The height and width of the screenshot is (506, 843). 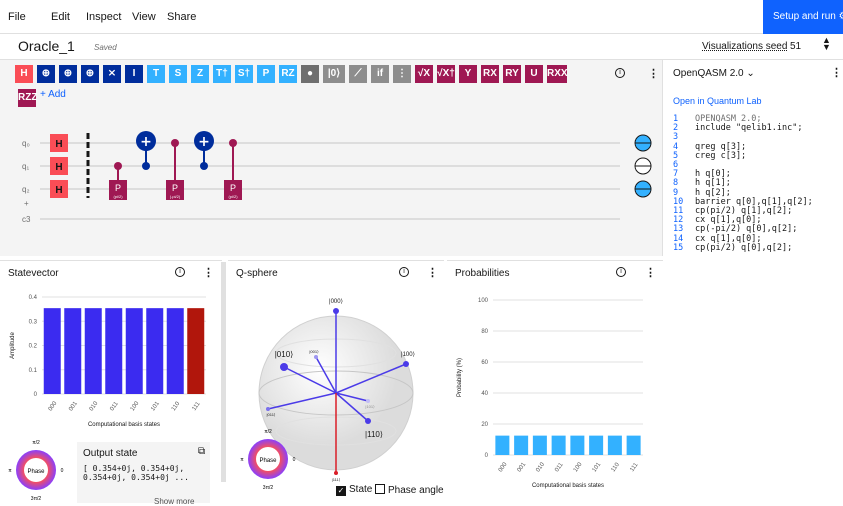 I want to click on seed-stepper-icon: ▲ ▼, so click(x=826, y=44).